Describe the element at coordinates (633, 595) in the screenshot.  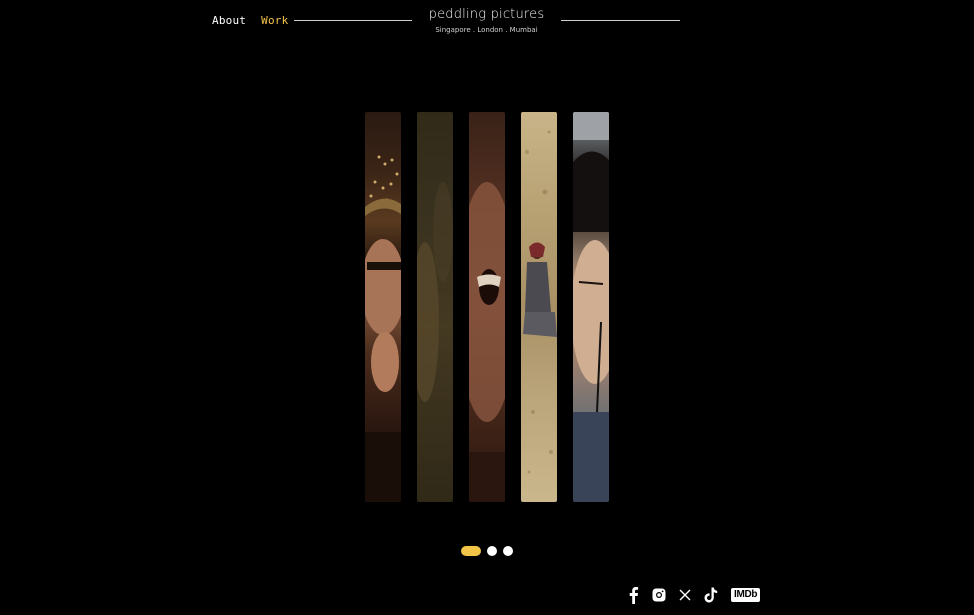
I see `facebook-icon` at that location.